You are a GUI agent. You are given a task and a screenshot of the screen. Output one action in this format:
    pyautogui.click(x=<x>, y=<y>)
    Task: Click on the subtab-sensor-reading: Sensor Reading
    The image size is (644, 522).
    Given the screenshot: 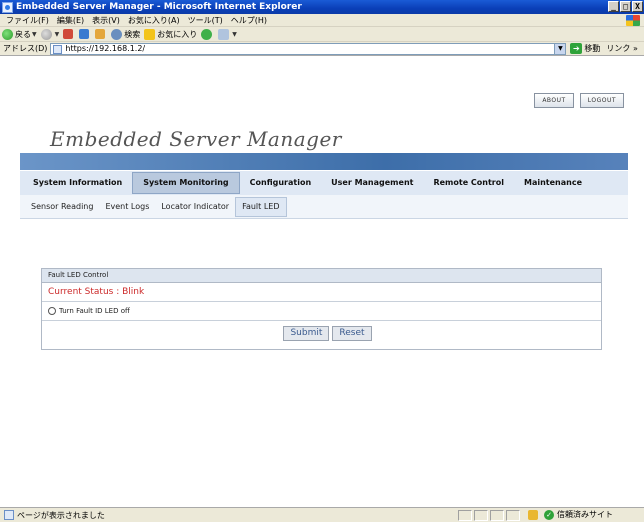 What is the action you would take?
    pyautogui.click(x=62, y=207)
    